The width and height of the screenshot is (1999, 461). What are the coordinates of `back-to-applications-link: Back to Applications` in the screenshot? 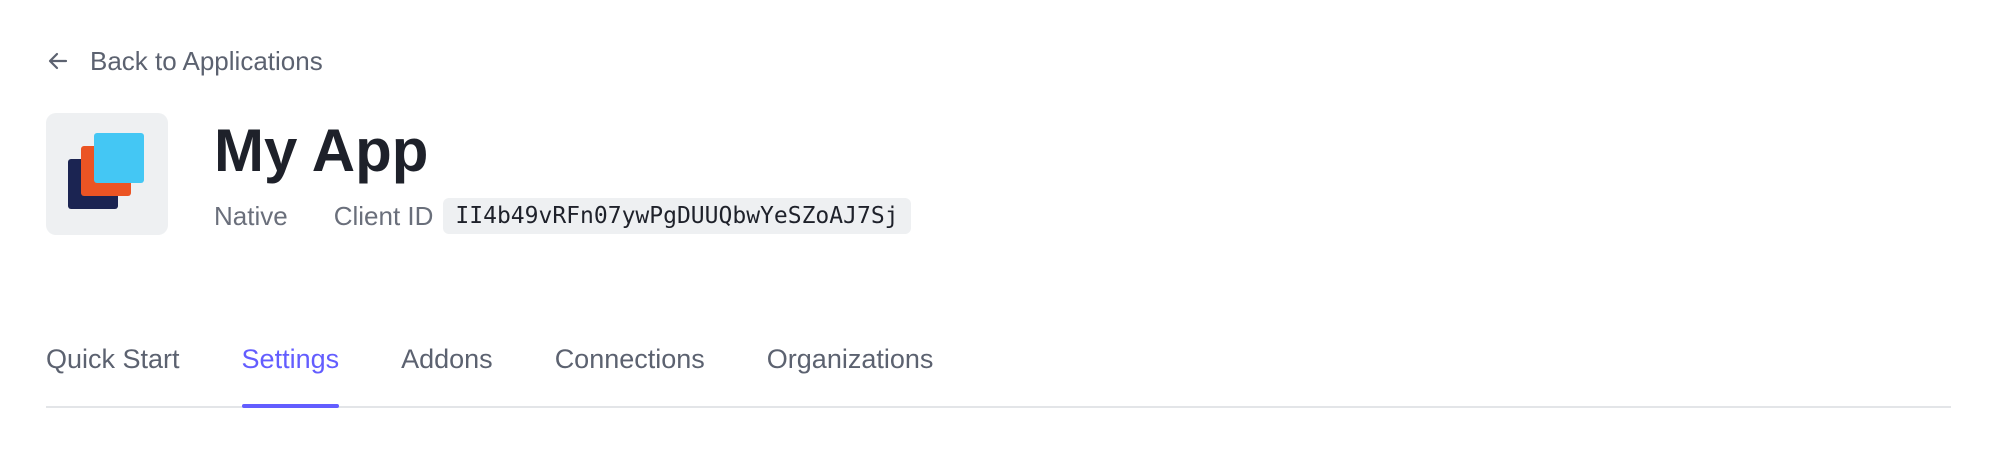 It's located at (184, 61).